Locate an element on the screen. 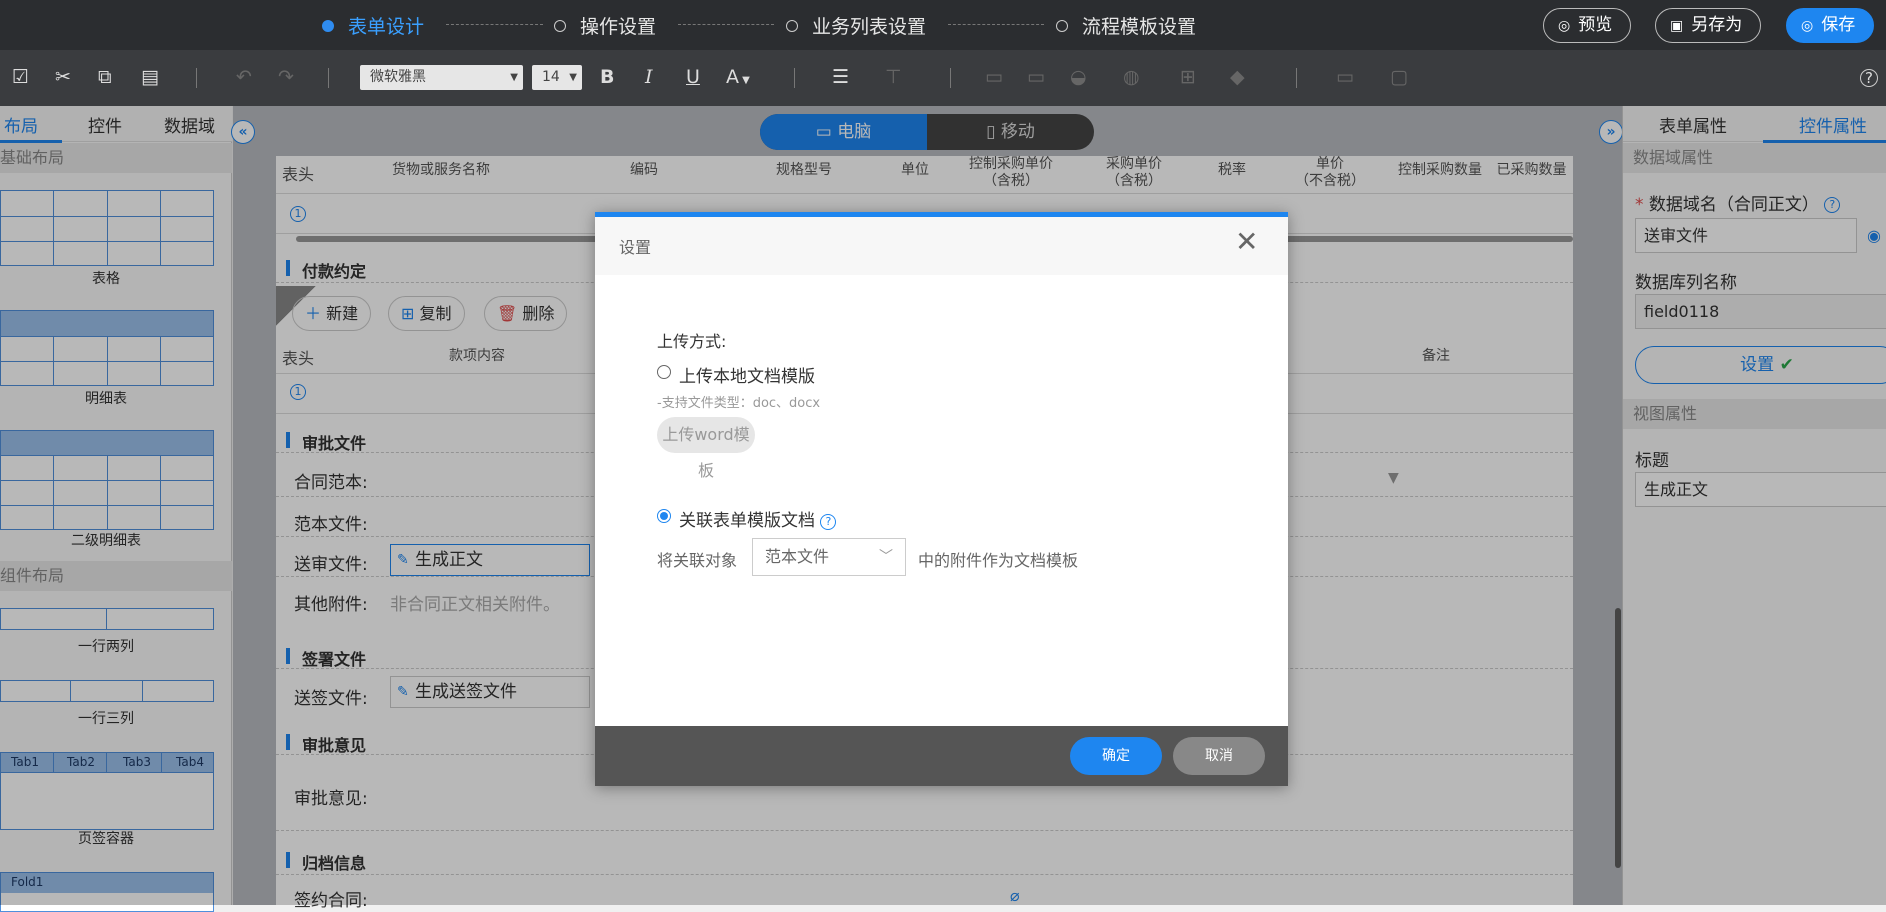 The height and width of the screenshot is (912, 1886). save-button: ◎ 保存 is located at coordinates (1830, 25).